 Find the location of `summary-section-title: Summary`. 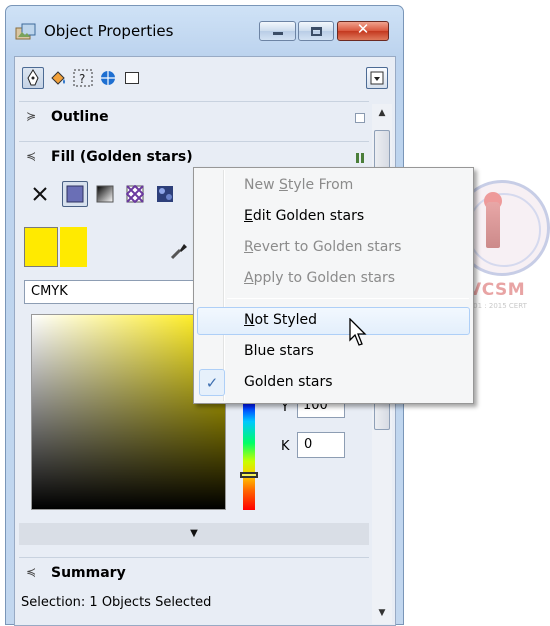

summary-section-title: Summary is located at coordinates (88, 573).